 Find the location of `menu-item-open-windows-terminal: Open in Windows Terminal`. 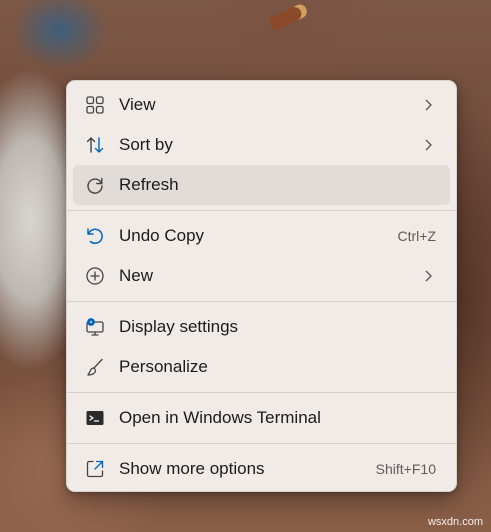

menu-item-open-windows-terminal: Open in Windows Terminal is located at coordinates (261, 418).